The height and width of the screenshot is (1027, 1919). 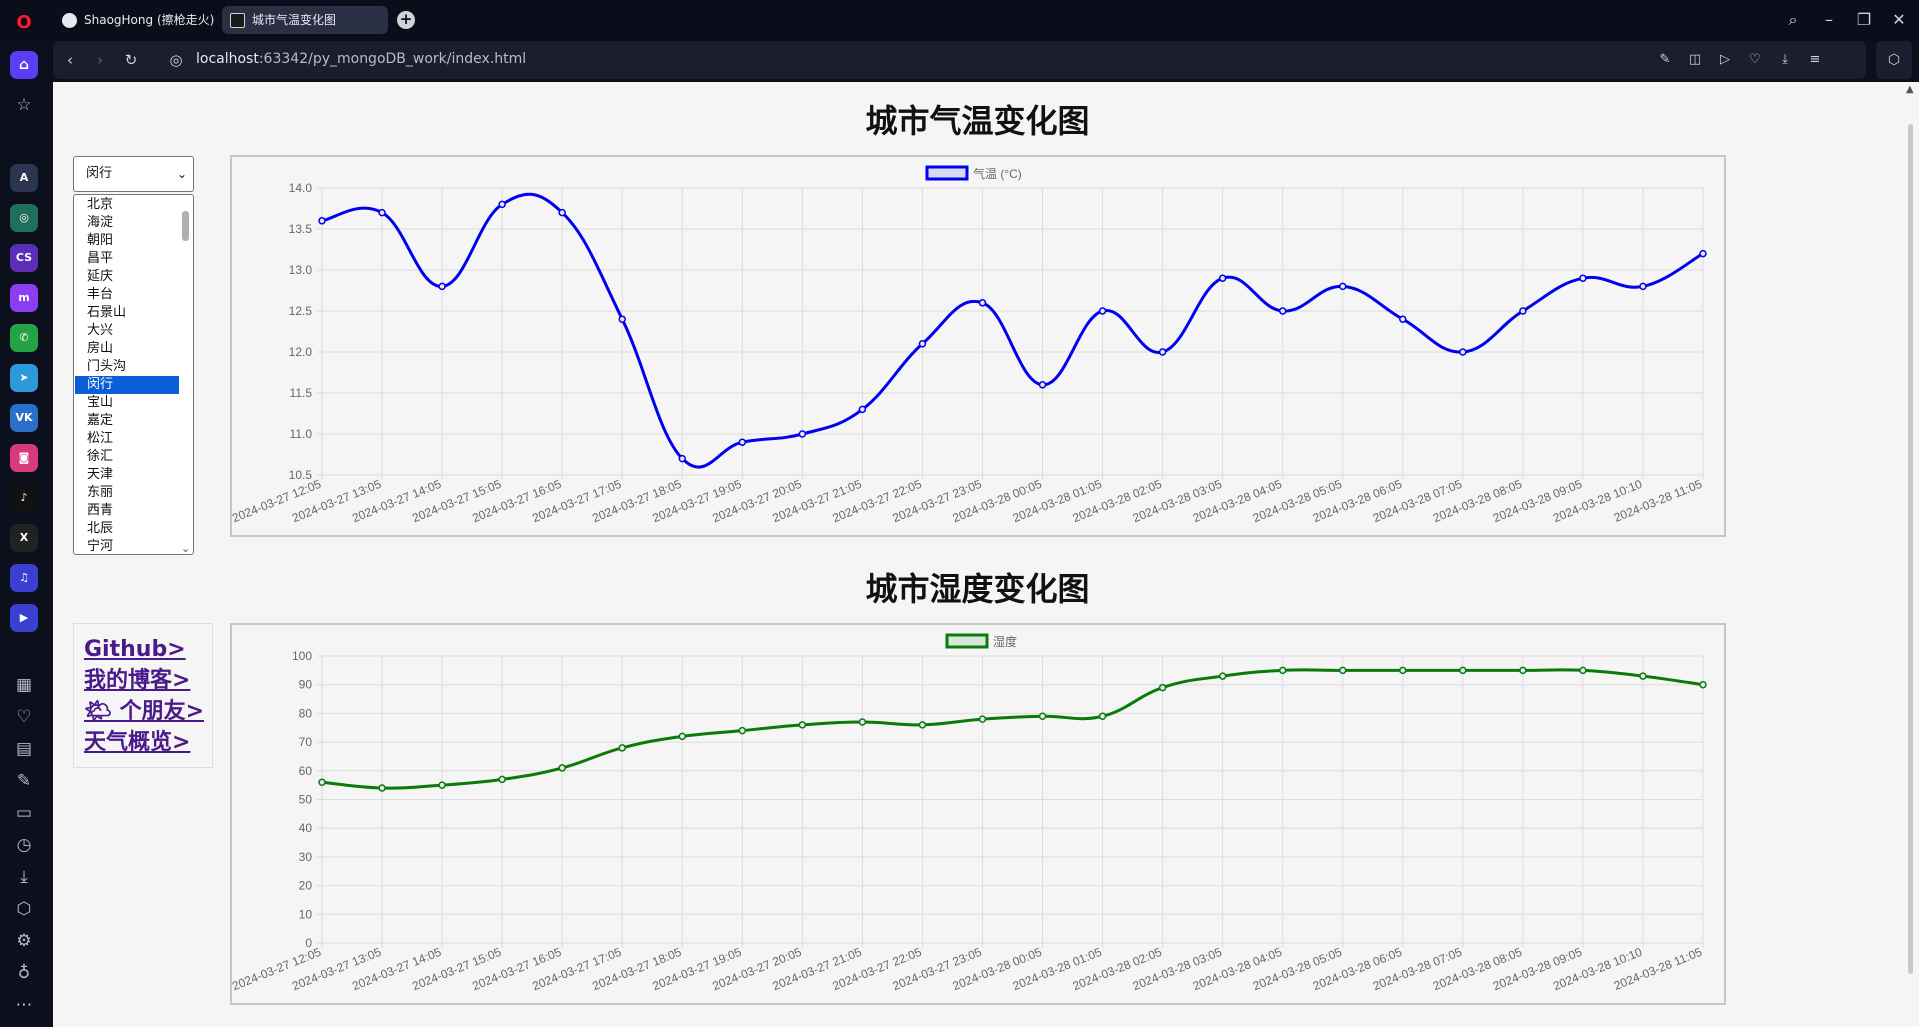 What do you see at coordinates (1829, 20) in the screenshot?
I see `minimize-button: –` at bounding box center [1829, 20].